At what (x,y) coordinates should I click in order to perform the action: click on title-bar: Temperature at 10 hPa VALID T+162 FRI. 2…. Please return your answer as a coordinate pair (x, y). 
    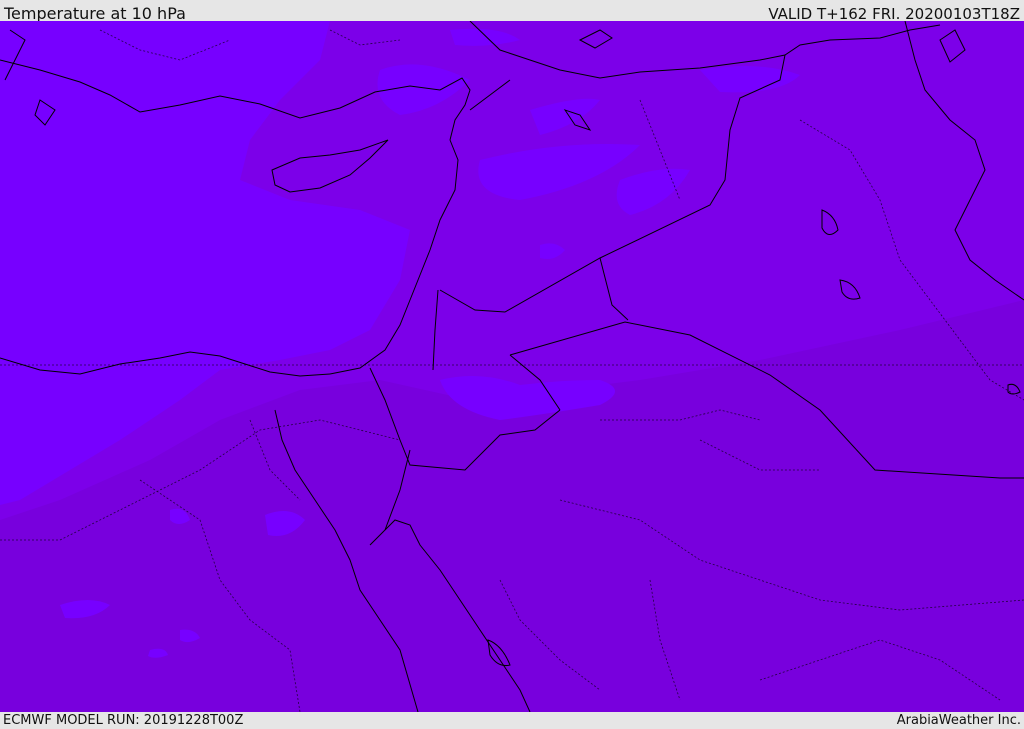
    Looking at the image, I should click on (512, 11).